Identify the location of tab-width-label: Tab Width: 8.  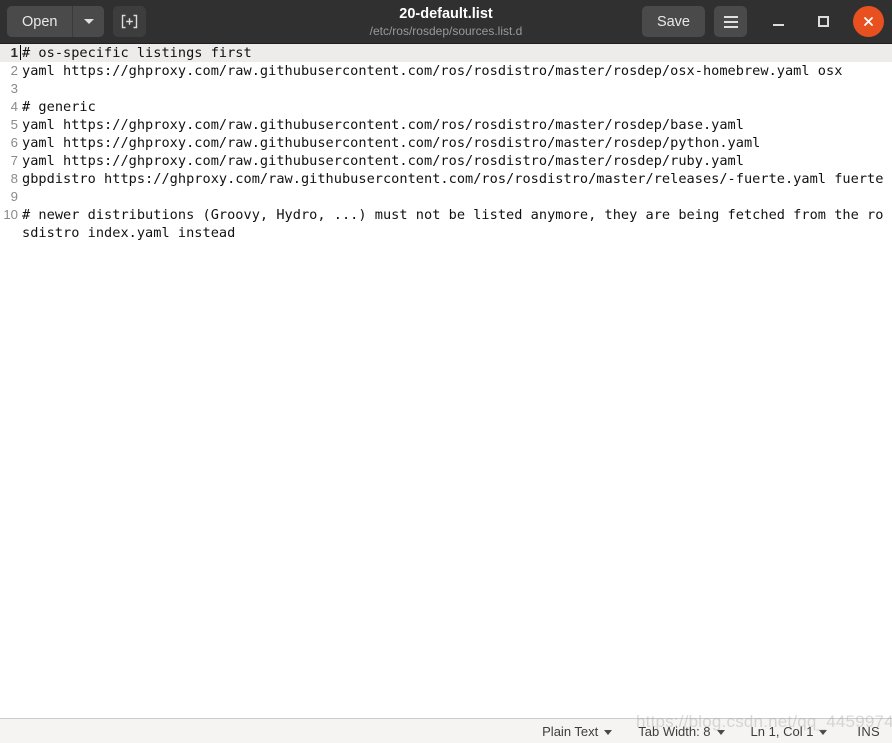
(674, 731).